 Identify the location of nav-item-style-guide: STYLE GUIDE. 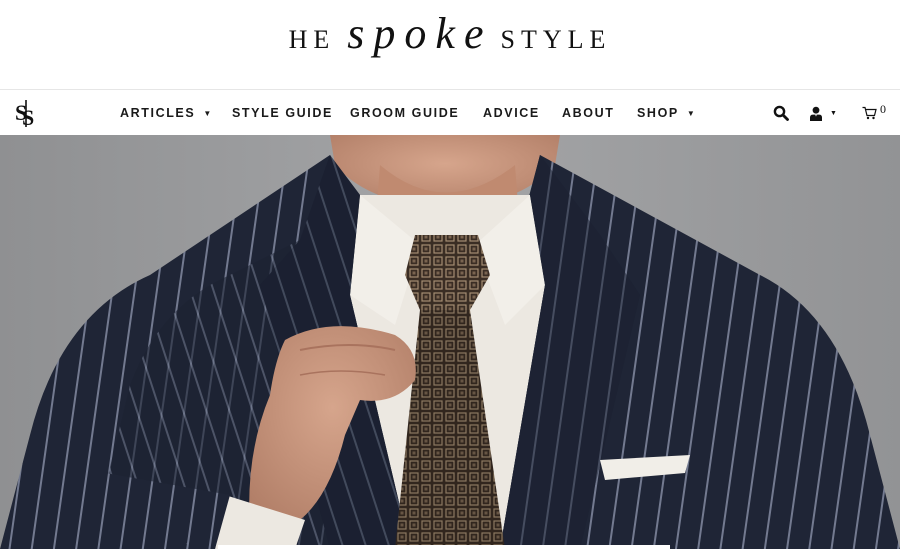
(282, 113).